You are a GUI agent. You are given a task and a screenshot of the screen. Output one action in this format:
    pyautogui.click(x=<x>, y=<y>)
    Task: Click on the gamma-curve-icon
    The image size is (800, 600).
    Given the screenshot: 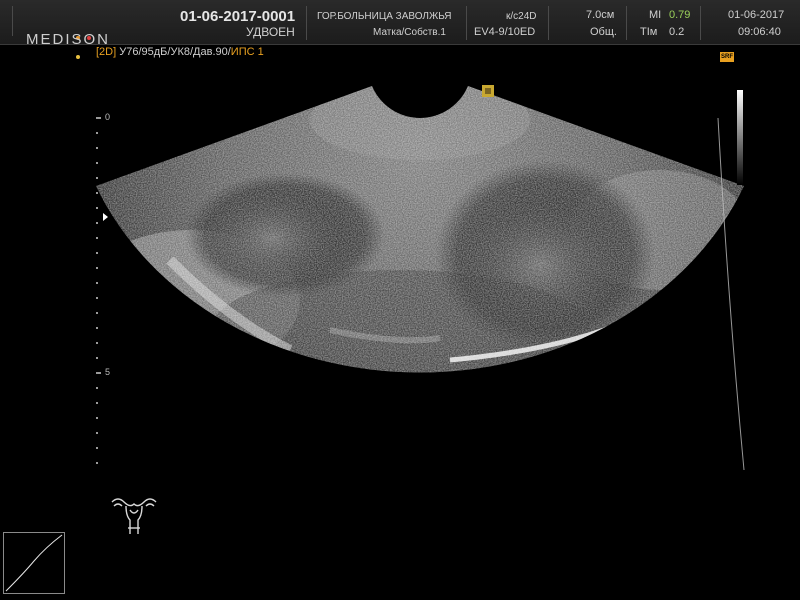 What is the action you would take?
    pyautogui.click(x=34, y=563)
    